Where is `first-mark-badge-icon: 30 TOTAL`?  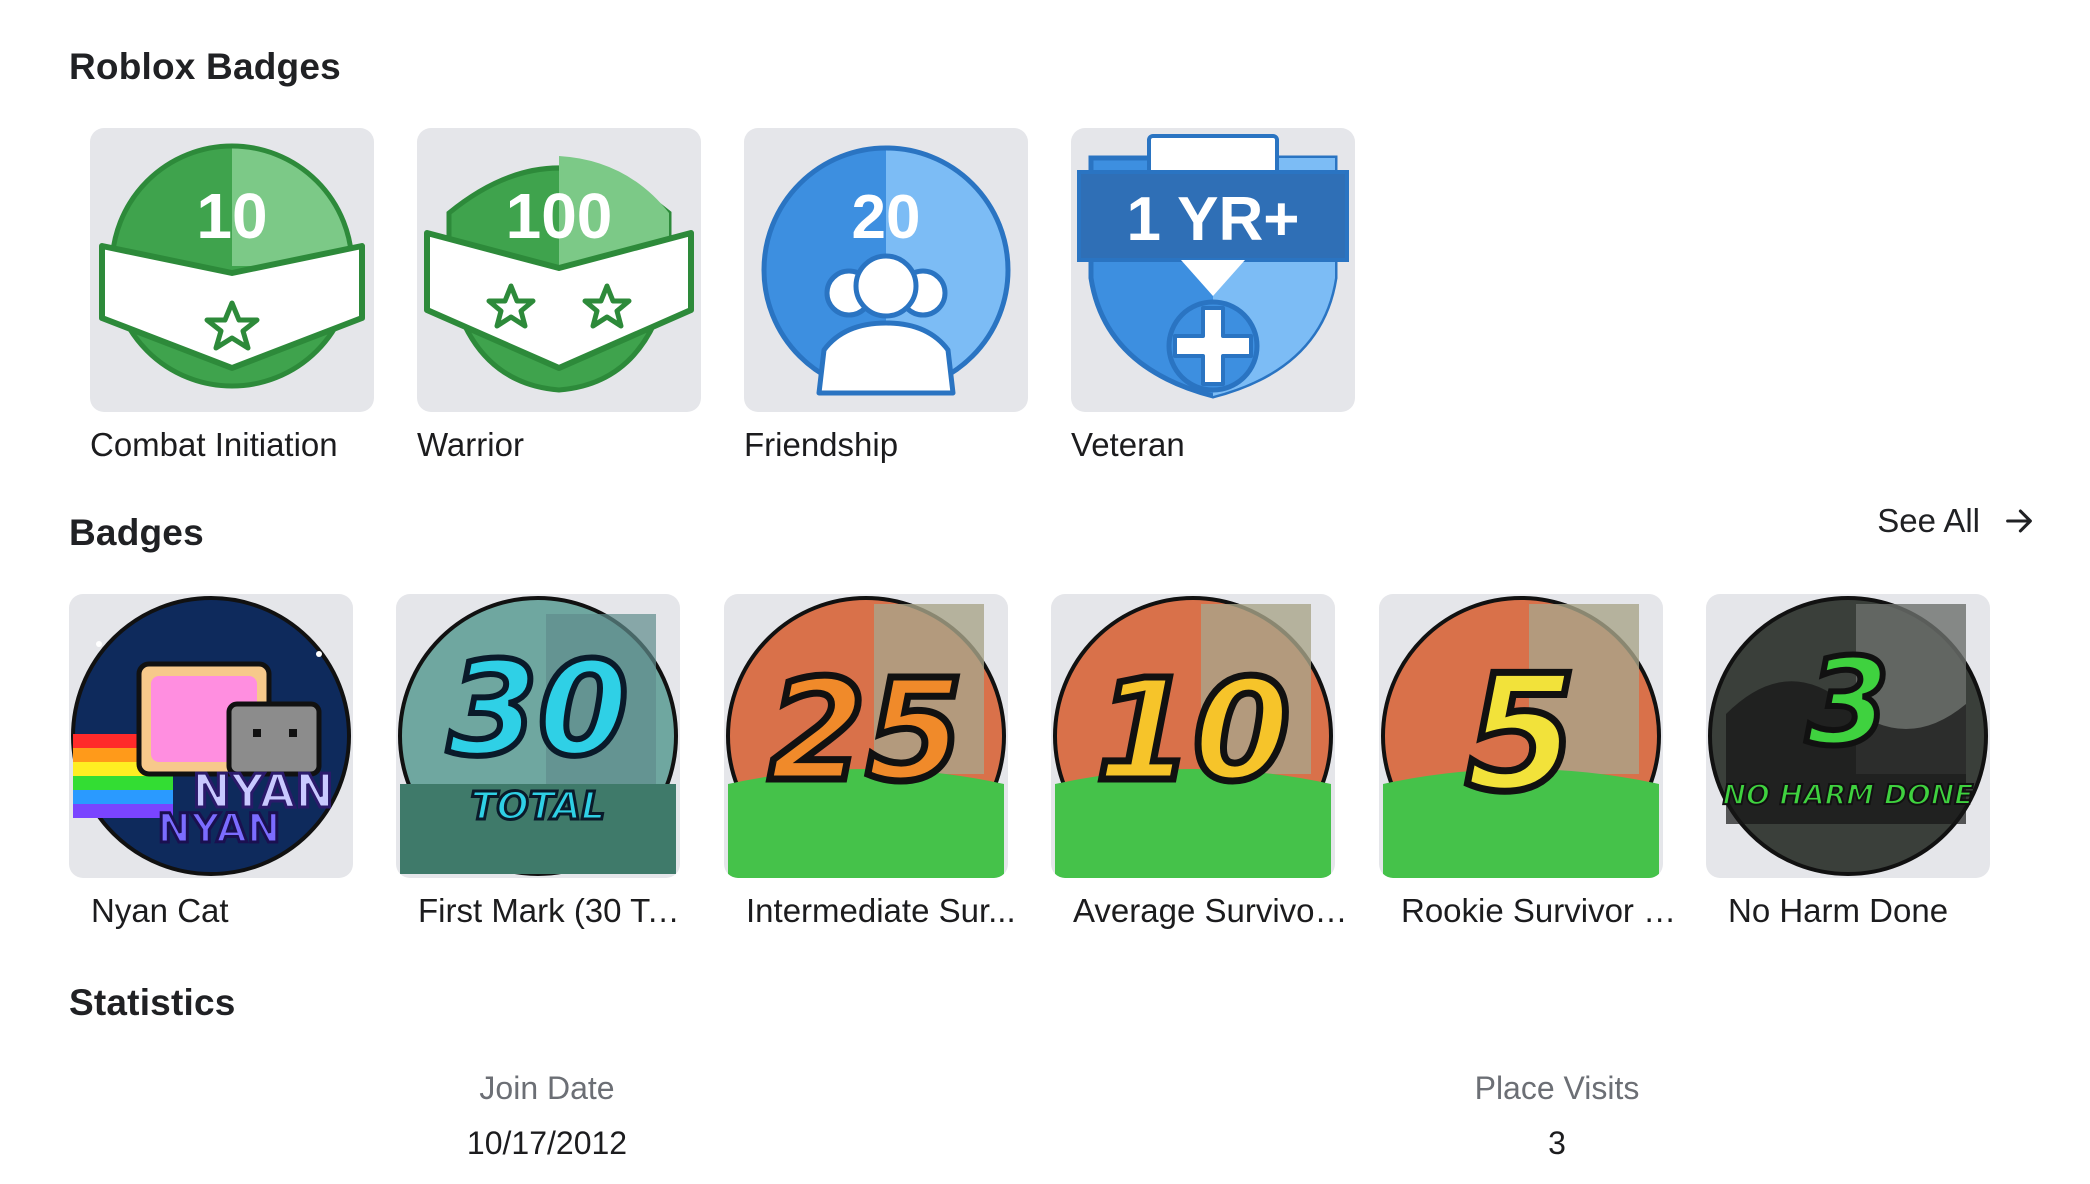 first-mark-badge-icon: 30 TOTAL is located at coordinates (538, 736).